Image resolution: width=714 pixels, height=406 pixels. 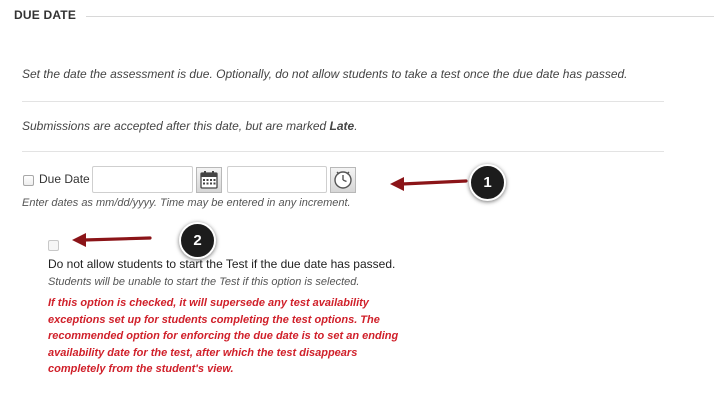 What do you see at coordinates (45, 15) in the screenshot?
I see `section-title: DUE DATE` at bounding box center [45, 15].